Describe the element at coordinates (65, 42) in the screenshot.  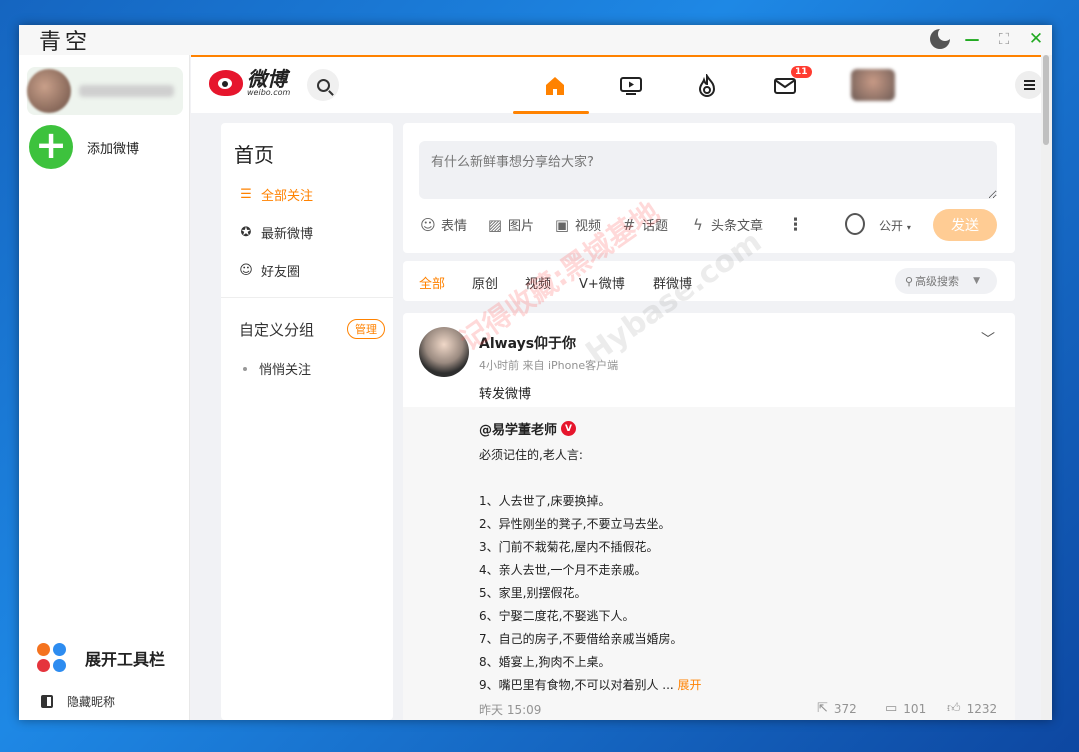
I see `app-title: 青空` at that location.